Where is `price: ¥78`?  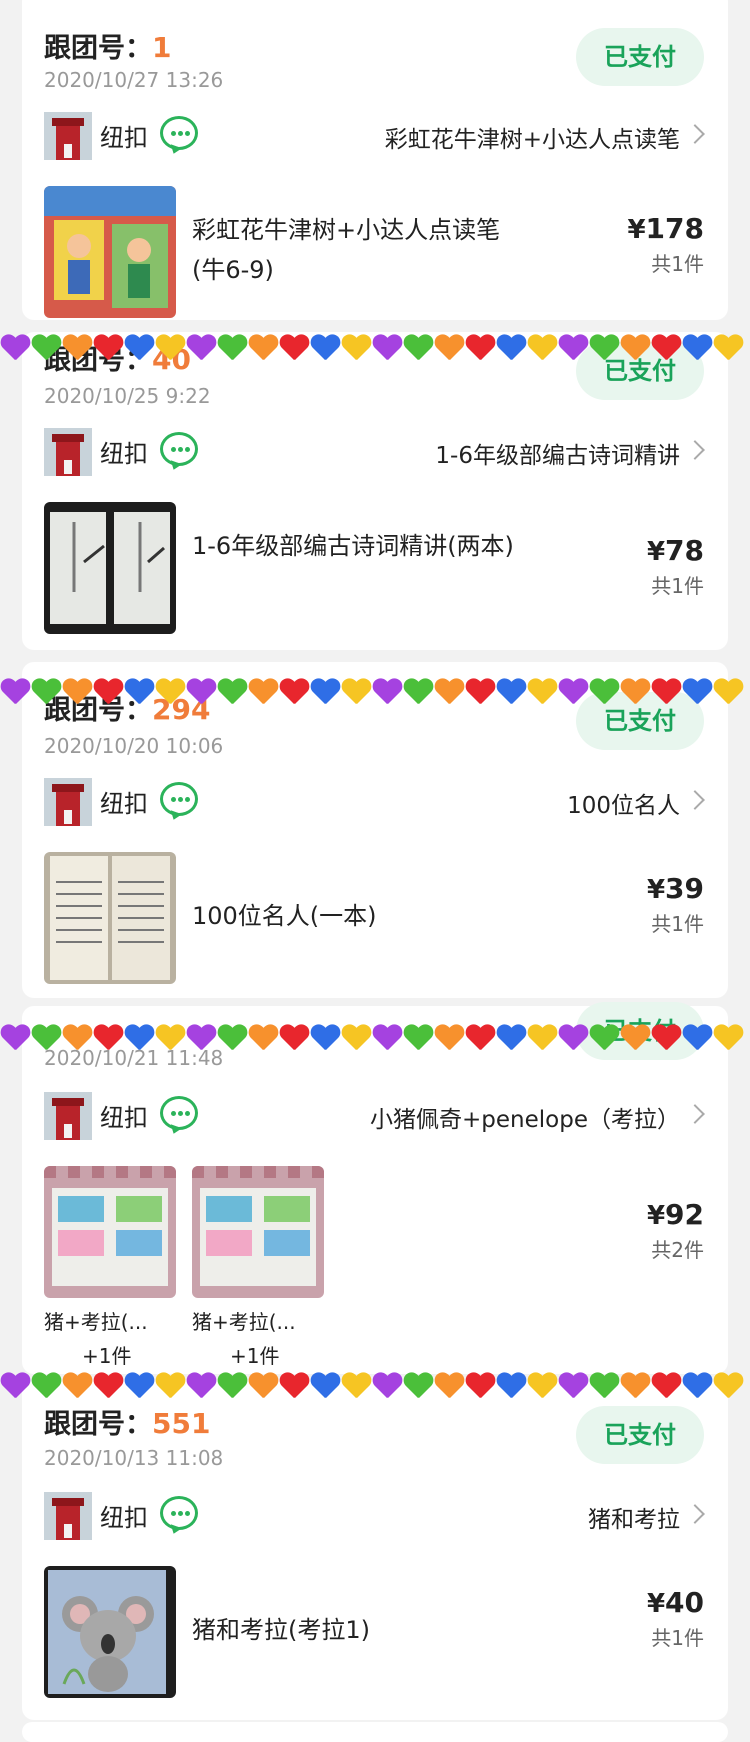
price: ¥78 is located at coordinates (675, 550).